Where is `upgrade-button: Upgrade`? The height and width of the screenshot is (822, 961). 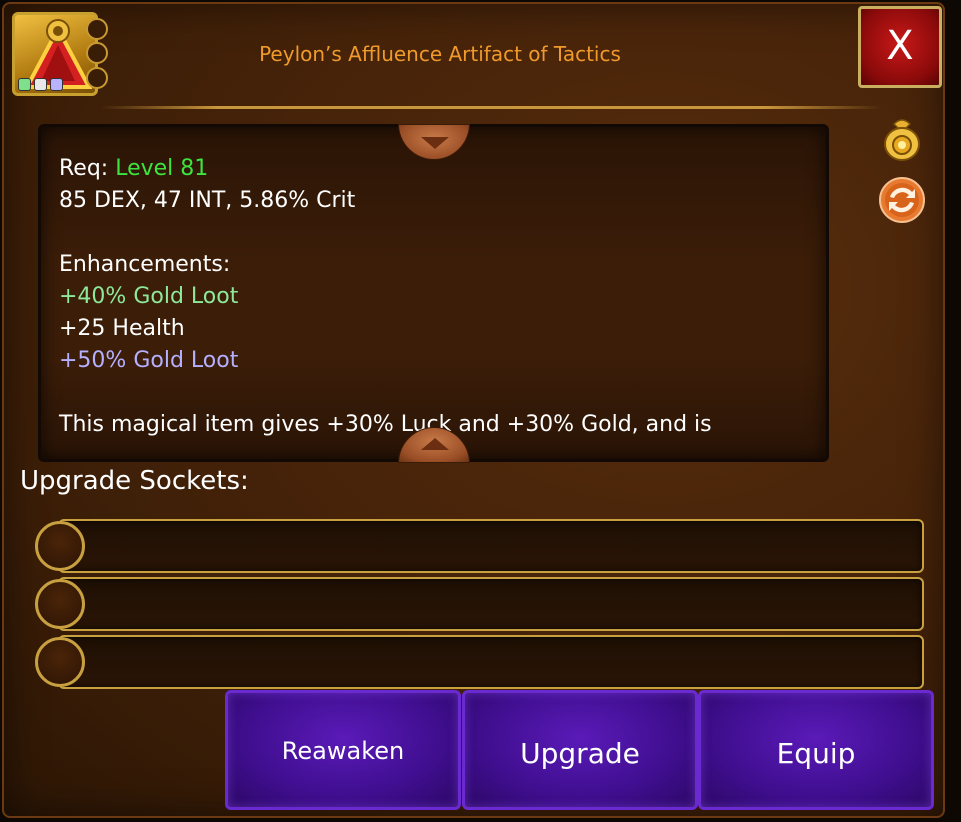
upgrade-button: Upgrade is located at coordinates (580, 750).